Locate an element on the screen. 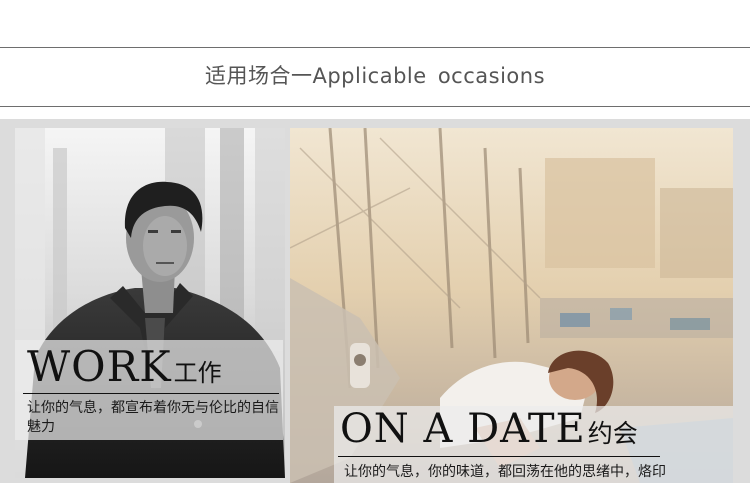 Image resolution: width=750 pixels, height=483 pixels. work-title-zh: 工作 is located at coordinates (197, 373).